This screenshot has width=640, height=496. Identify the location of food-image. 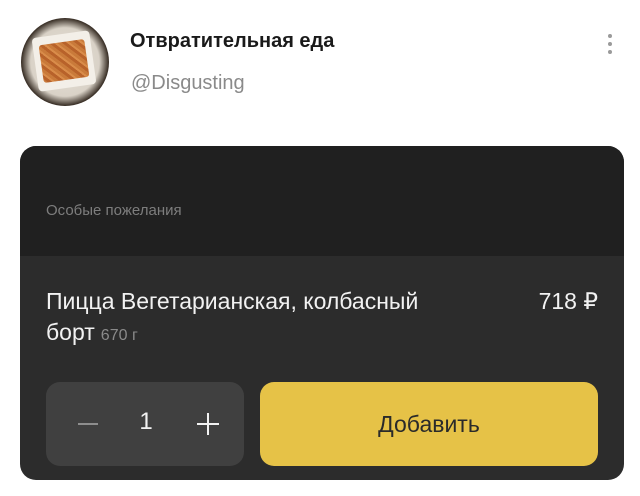
(64, 61).